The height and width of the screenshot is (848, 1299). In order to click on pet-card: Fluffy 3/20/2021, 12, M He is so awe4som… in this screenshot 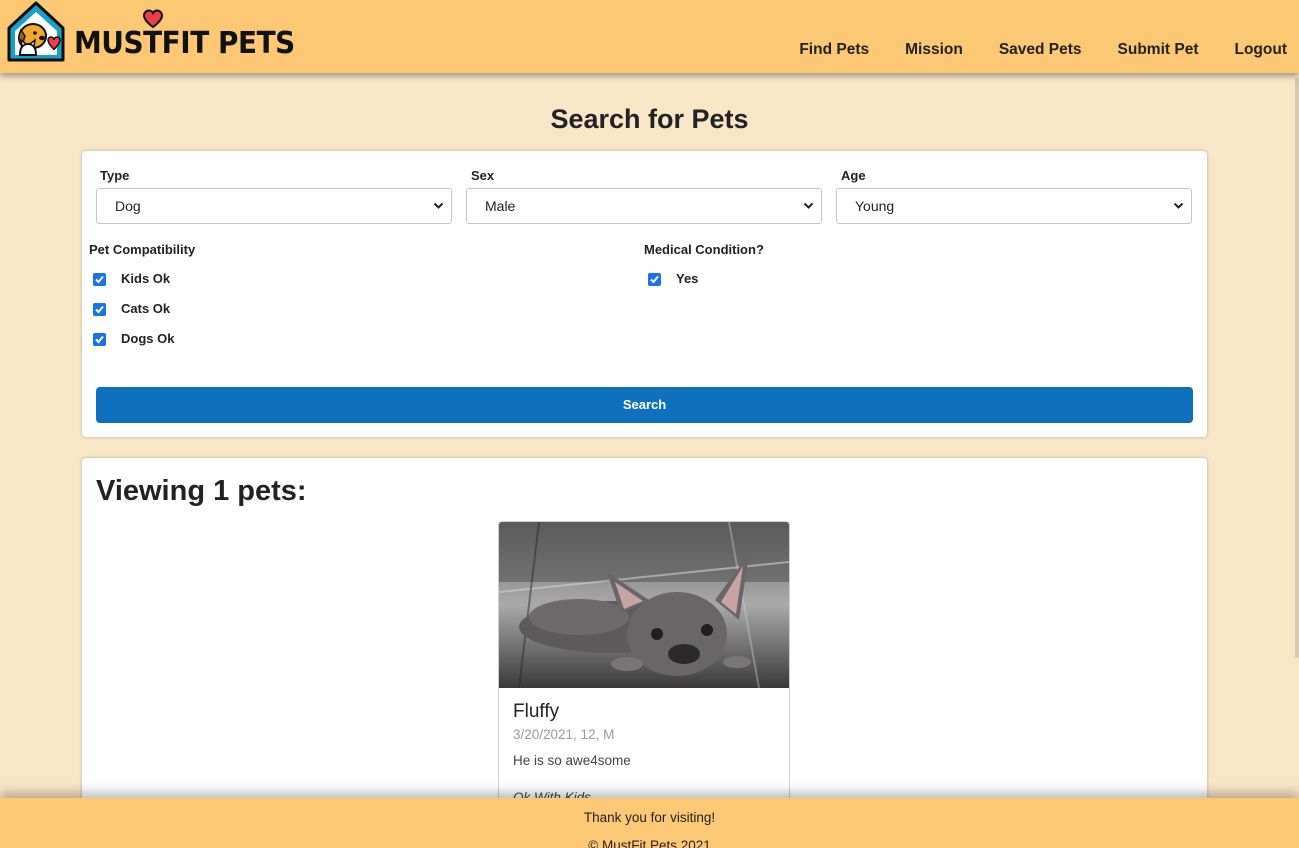, I will do `click(644, 671)`.